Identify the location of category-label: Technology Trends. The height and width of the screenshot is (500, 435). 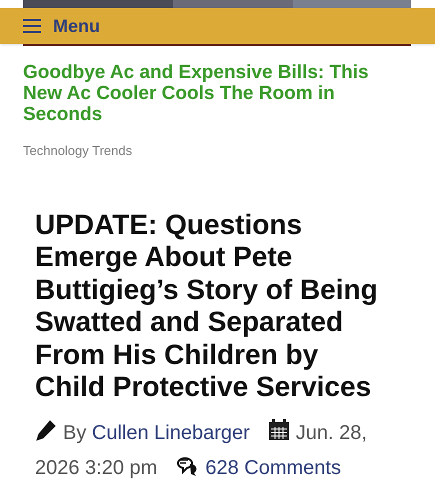
(78, 151).